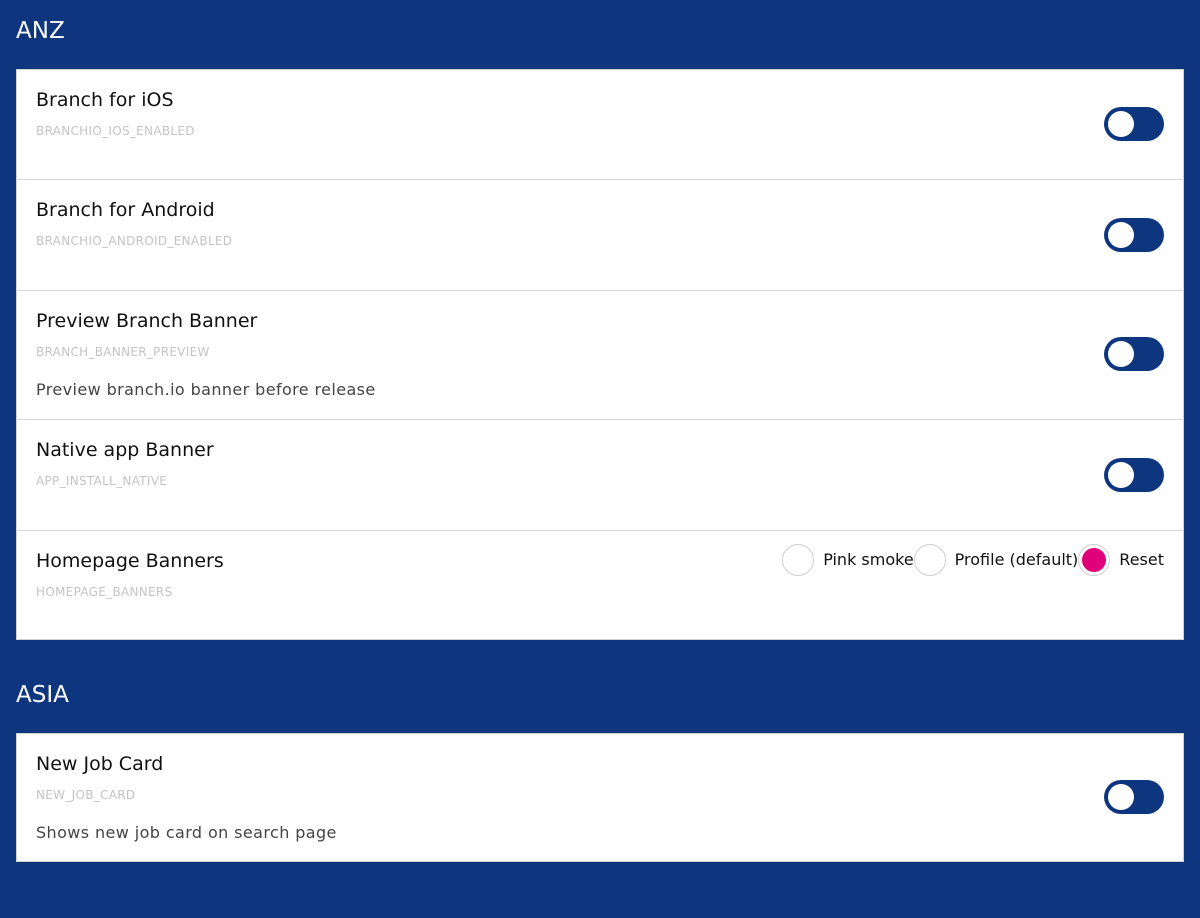  What do you see at coordinates (115, 131) in the screenshot?
I see `setting-key: BRANCHIO_IOS_ENABLED` at bounding box center [115, 131].